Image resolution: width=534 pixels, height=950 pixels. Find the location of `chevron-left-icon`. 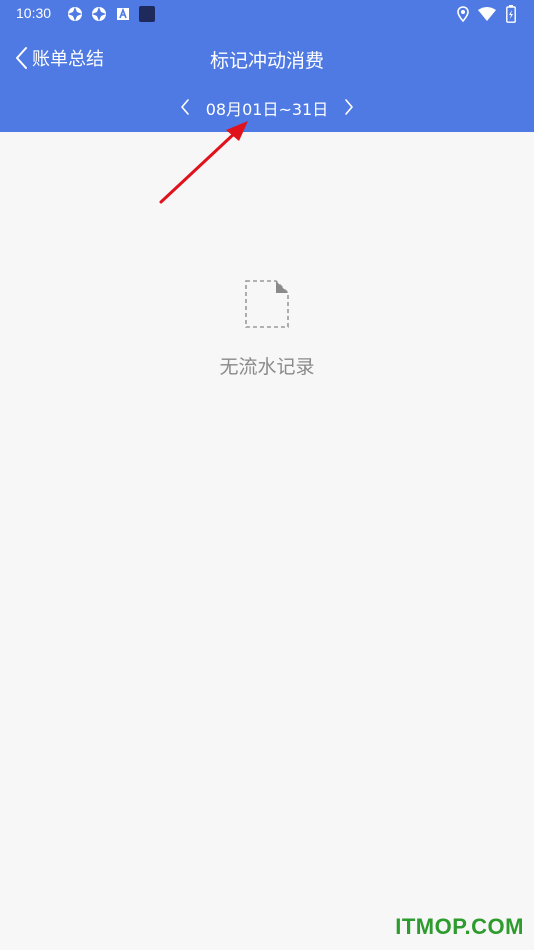

chevron-left-icon is located at coordinates (185, 107).